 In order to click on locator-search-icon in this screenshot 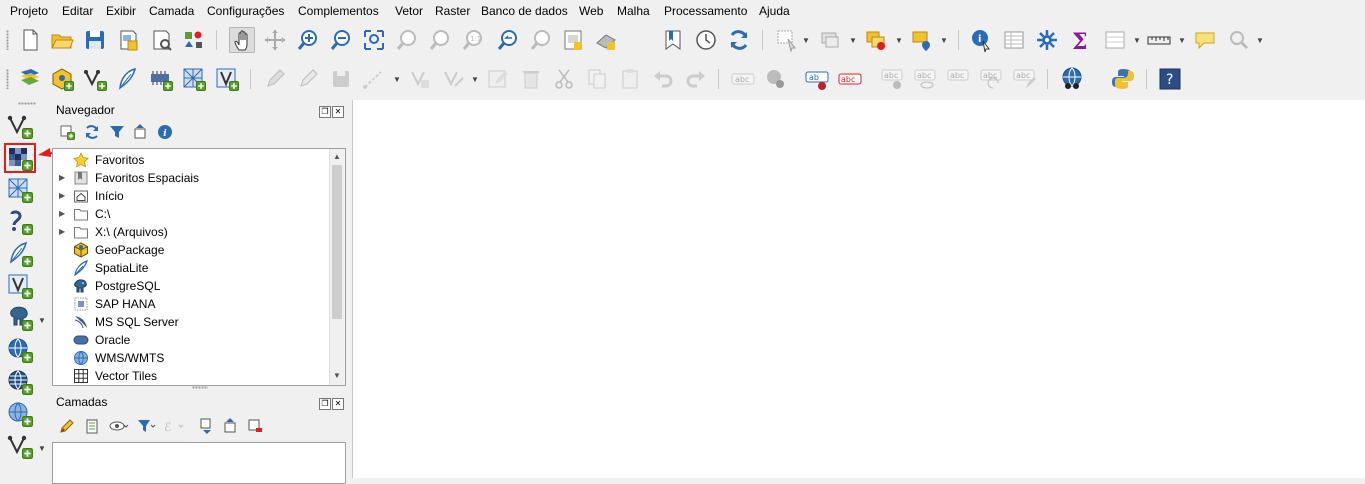, I will do `click(1238, 40)`.